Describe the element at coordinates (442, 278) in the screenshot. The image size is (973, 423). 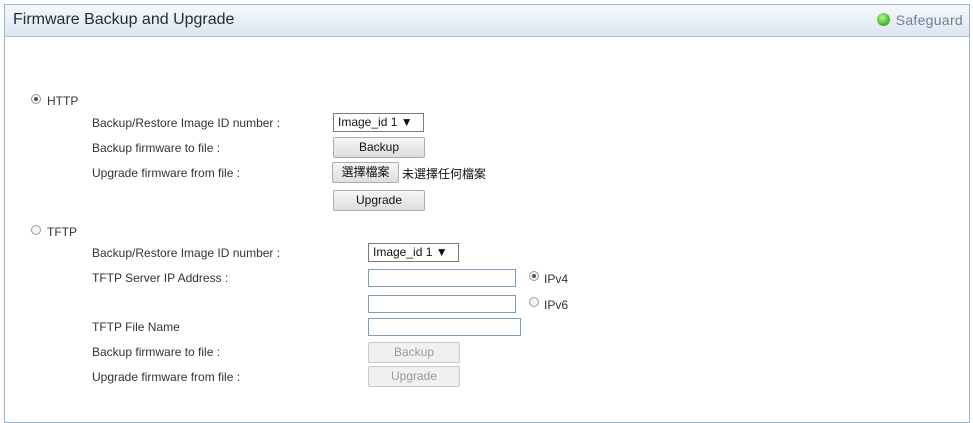
I see `tftp-ipv4-input` at that location.